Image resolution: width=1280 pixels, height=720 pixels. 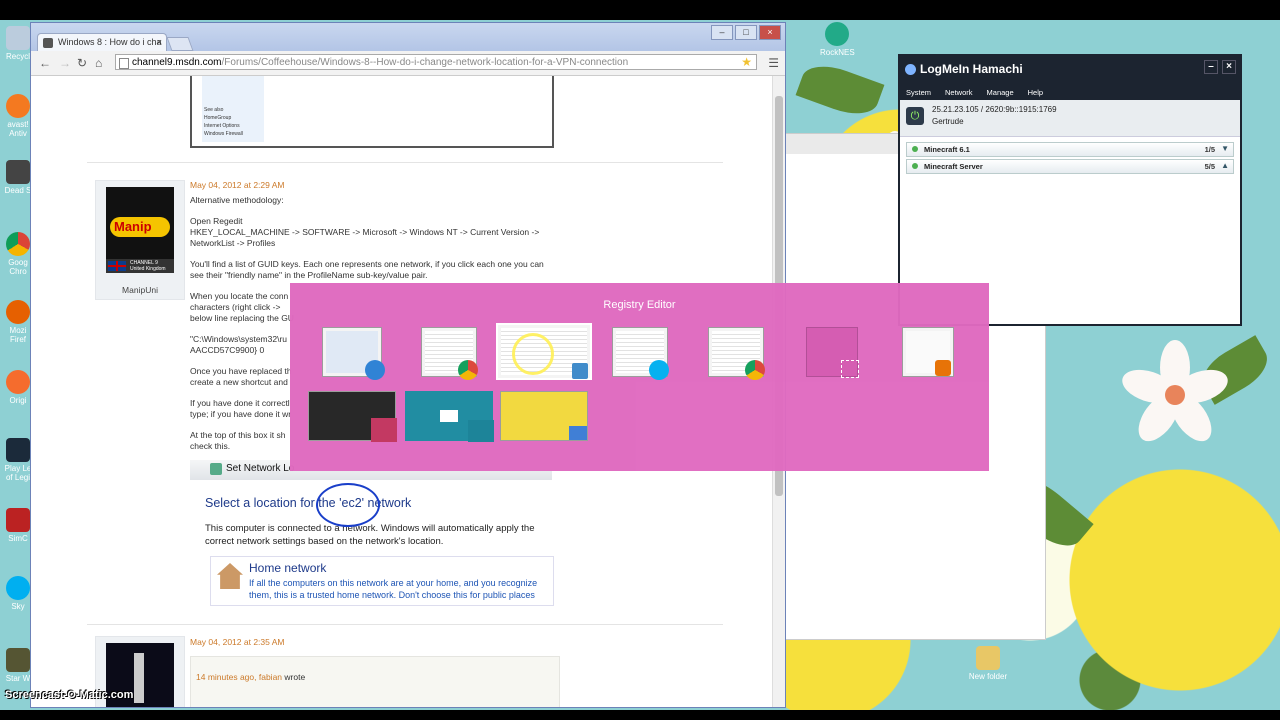 What do you see at coordinates (18, 254) in the screenshot?
I see `desktop-icon-chrome: Goog Chro` at bounding box center [18, 254].